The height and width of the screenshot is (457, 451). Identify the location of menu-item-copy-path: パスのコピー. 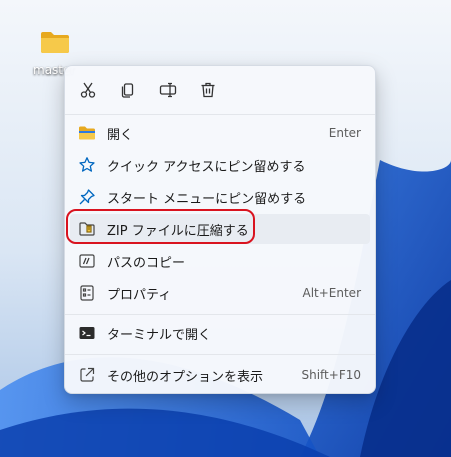
(220, 261).